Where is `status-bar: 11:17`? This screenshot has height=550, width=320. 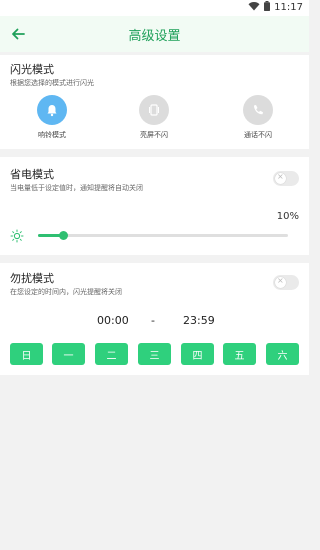
status-bar: 11:17 is located at coordinates (154, 8).